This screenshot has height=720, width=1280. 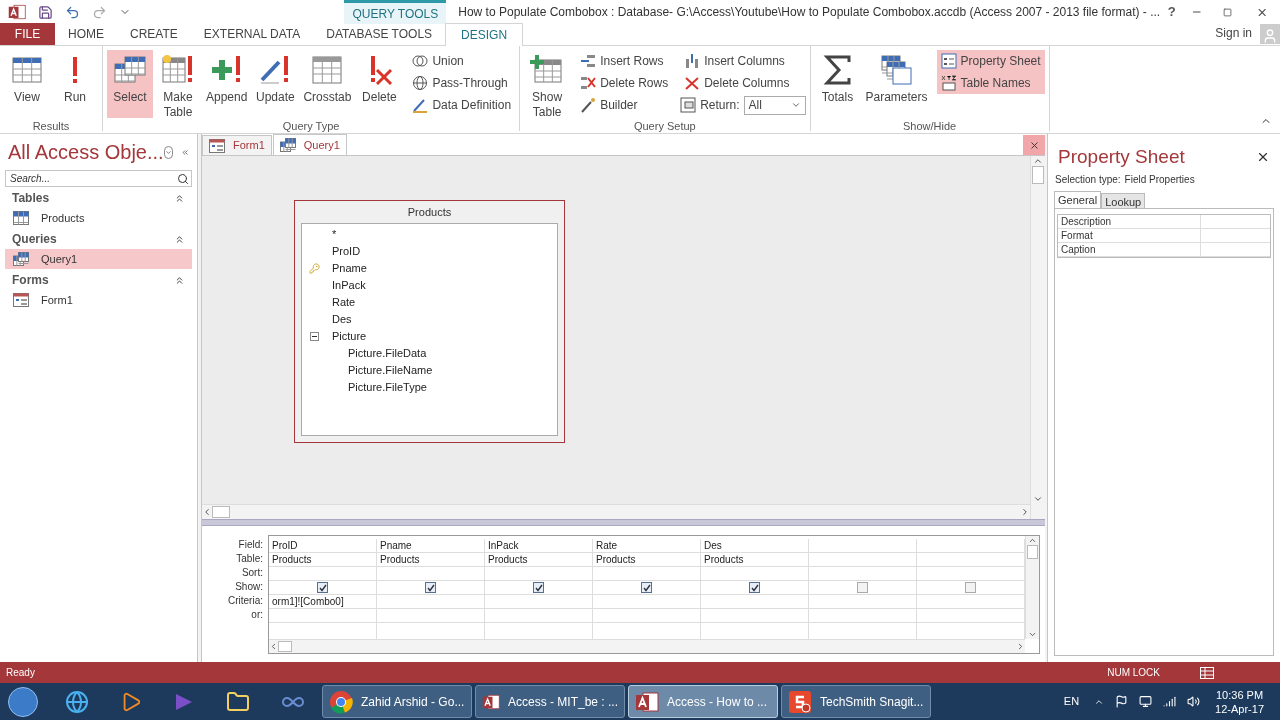 I want to click on redo-icon, so click(x=99, y=12).